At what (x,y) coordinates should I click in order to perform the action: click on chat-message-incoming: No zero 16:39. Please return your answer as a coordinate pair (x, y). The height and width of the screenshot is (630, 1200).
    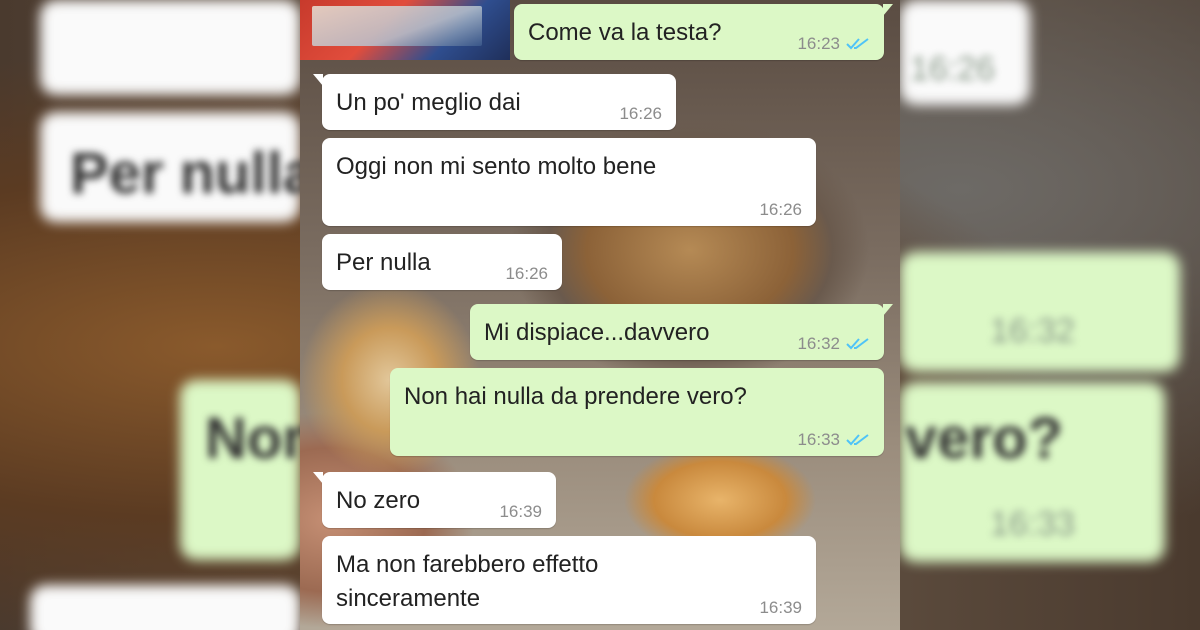
    Looking at the image, I should click on (434, 500).